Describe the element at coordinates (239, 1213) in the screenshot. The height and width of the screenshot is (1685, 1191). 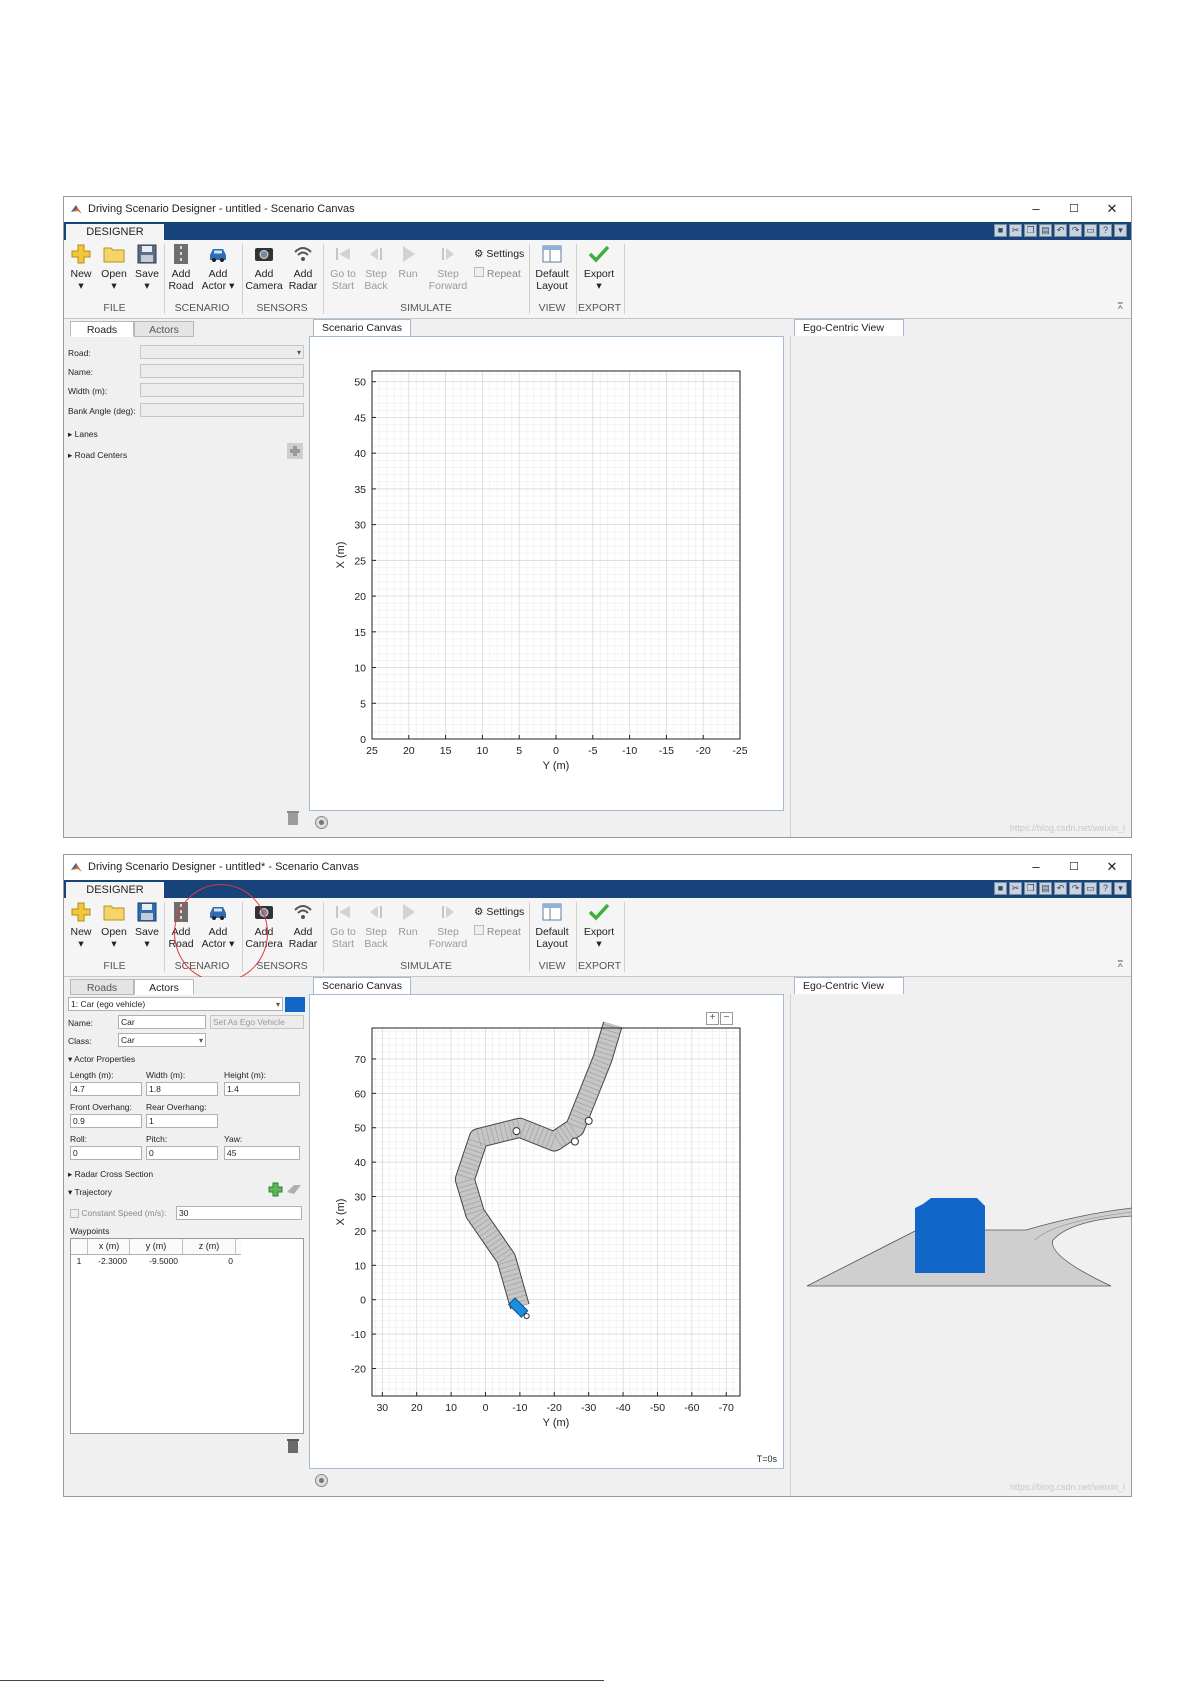
I see `constant-speed-field: 30` at that location.